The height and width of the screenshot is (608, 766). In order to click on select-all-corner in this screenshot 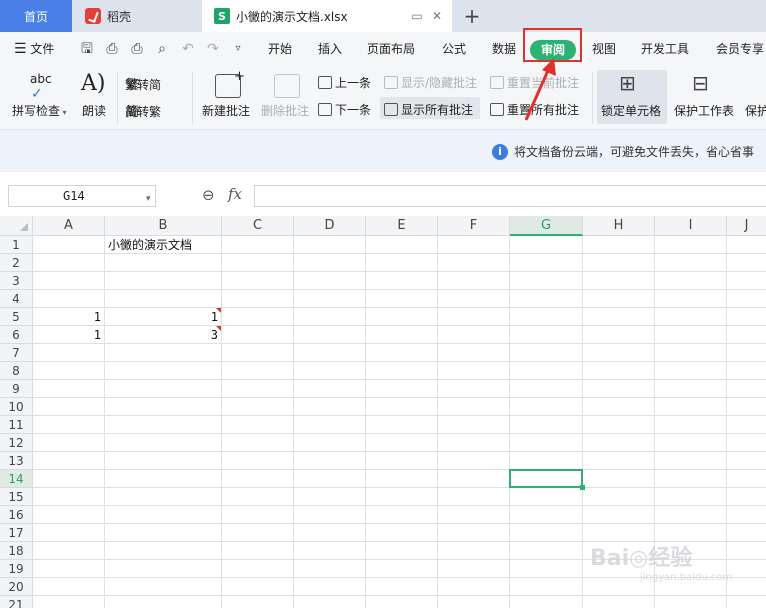, I will do `click(16, 226)`.